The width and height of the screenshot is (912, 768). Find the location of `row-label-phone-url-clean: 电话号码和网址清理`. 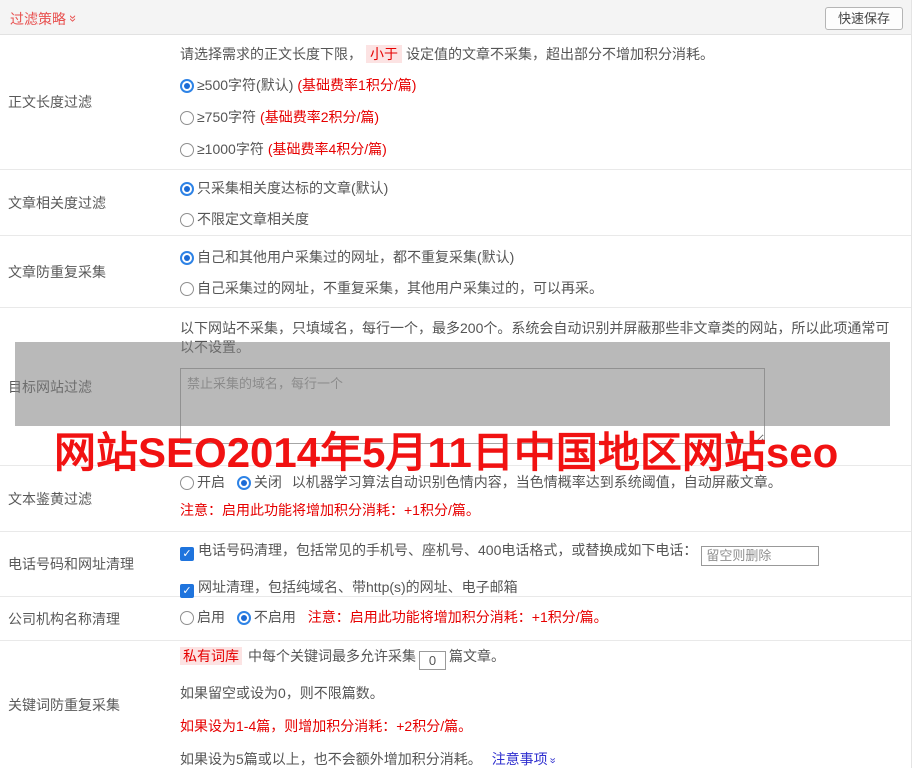

row-label-phone-url-clean: 电话号码和网址清理 is located at coordinates (71, 564).